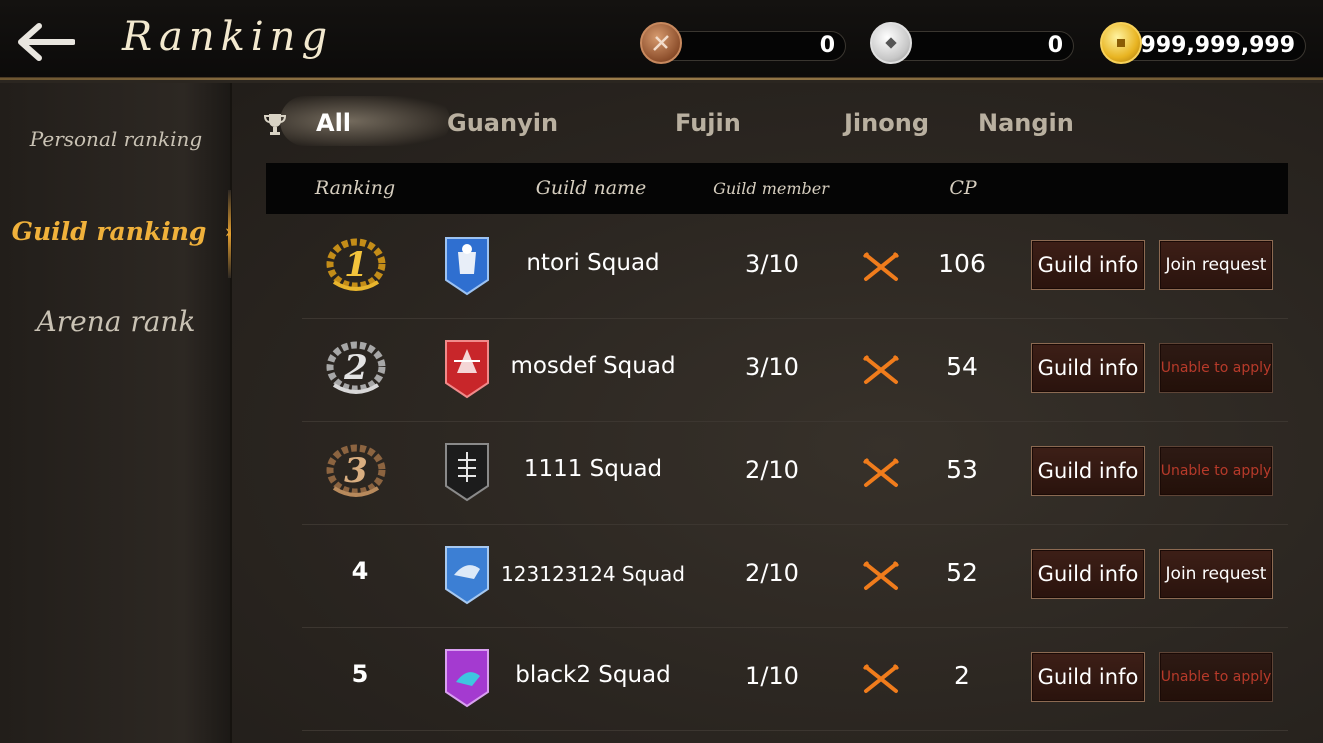 The height and width of the screenshot is (743, 1323). Describe the element at coordinates (708, 123) in the screenshot. I see `tab-fujin: Fujin` at that location.